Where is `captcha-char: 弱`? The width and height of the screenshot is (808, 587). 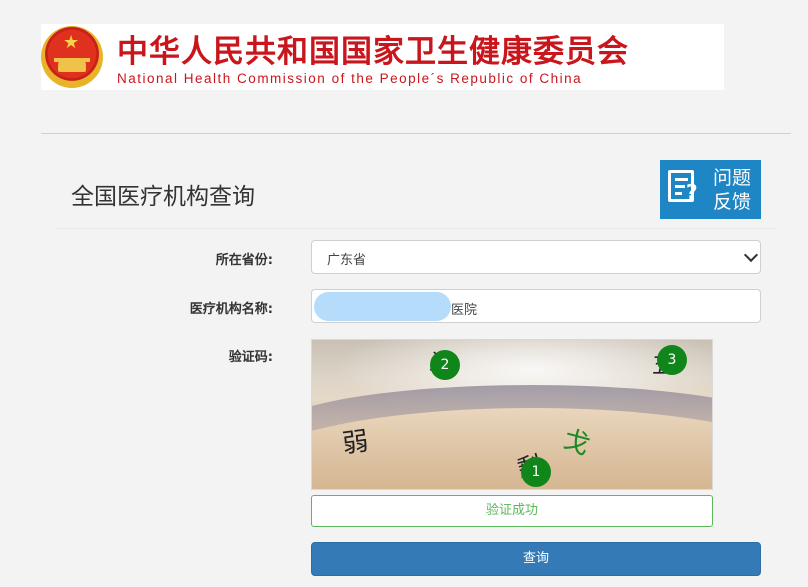
captcha-char: 弱 is located at coordinates (355, 440).